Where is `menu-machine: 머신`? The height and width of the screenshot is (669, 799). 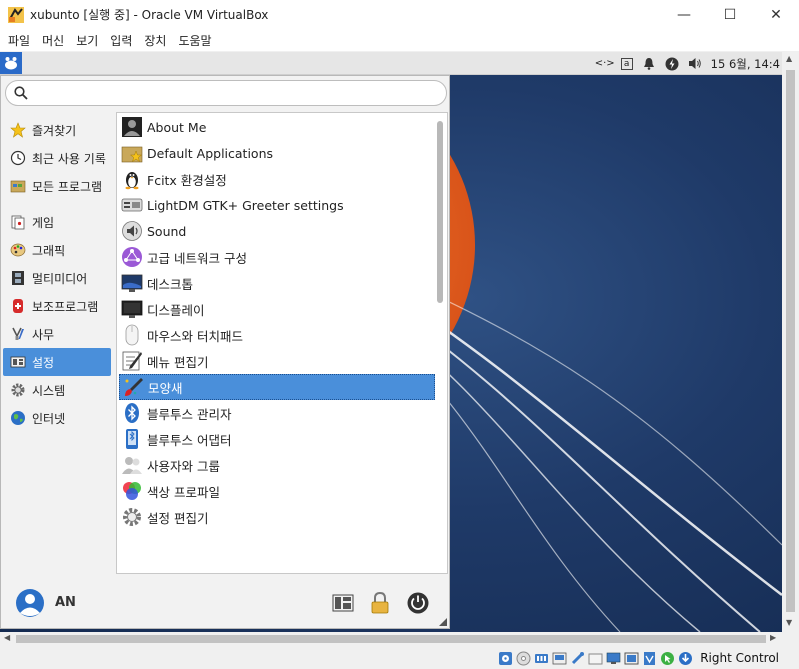 menu-machine: 머신 is located at coordinates (53, 40).